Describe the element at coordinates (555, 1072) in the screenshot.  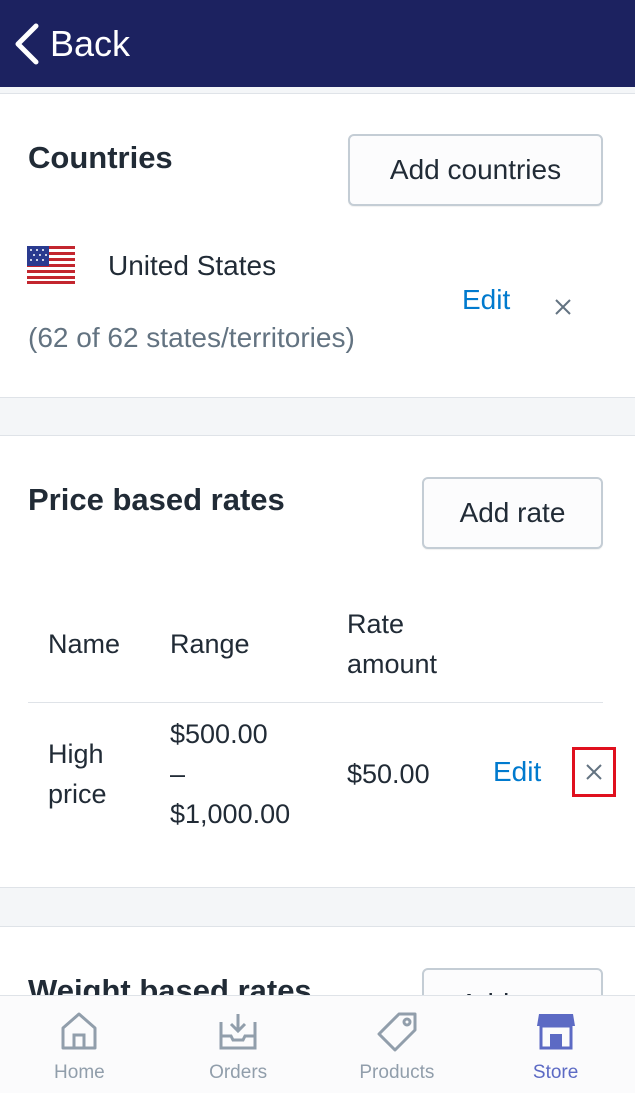
I see `tab-store-label: Store` at that location.